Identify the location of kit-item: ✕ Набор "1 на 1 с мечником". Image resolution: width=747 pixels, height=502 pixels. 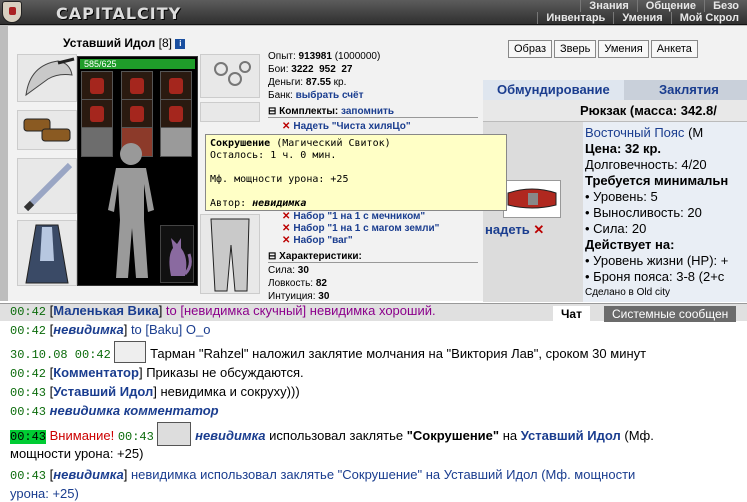
(353, 216).